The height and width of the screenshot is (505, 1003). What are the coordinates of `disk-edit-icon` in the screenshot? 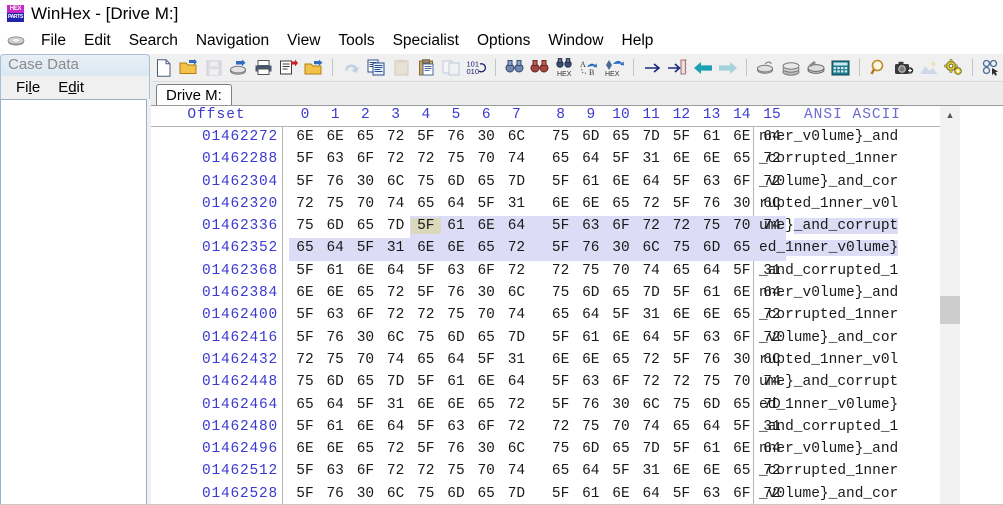 It's located at (815, 68).